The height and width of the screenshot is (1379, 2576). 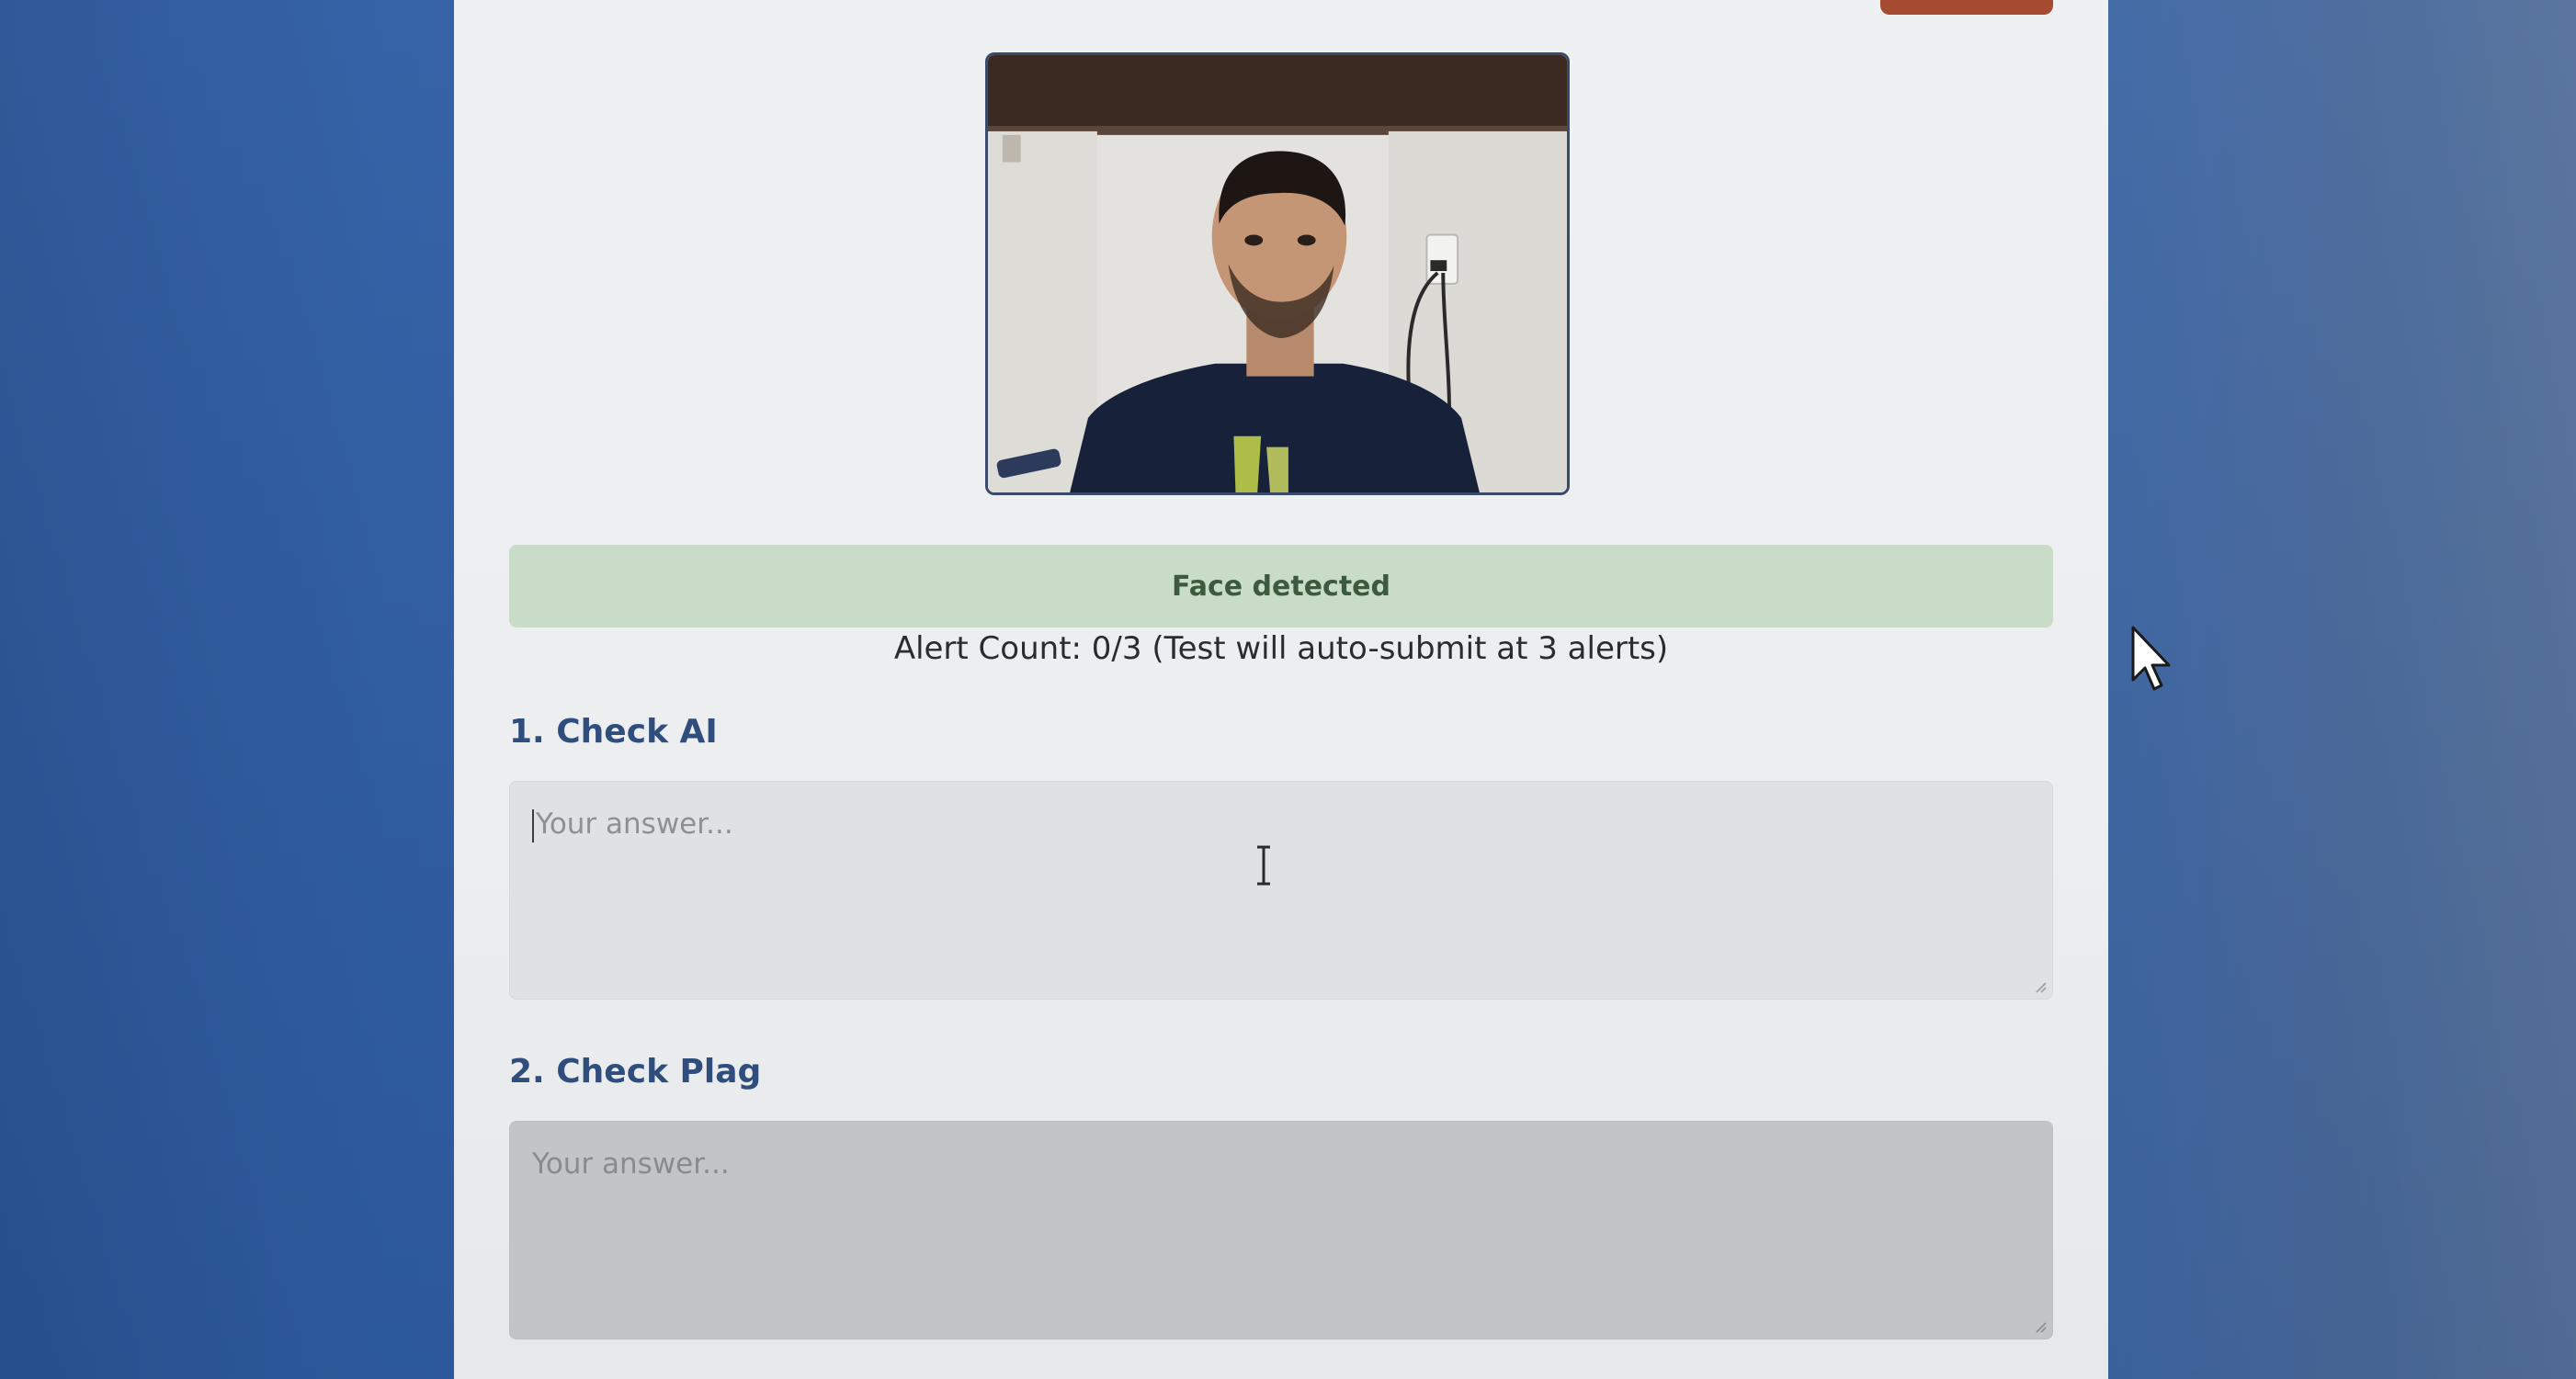 I want to click on text-cursor-icon, so click(x=1263, y=865).